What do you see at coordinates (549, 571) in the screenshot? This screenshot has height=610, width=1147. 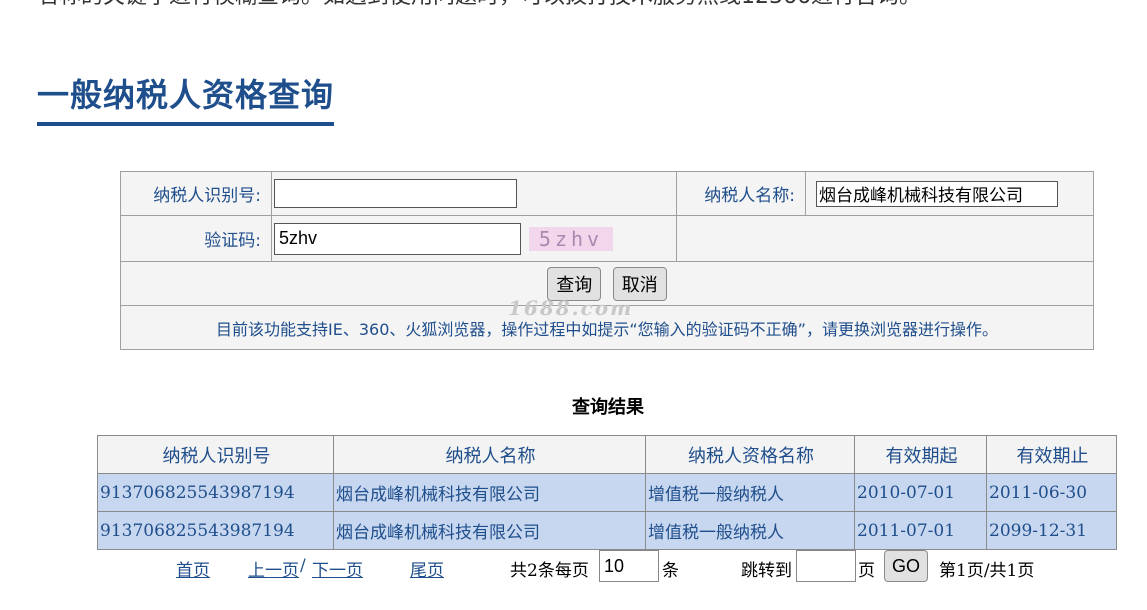 I see `total-count-text: 共2条每页` at bounding box center [549, 571].